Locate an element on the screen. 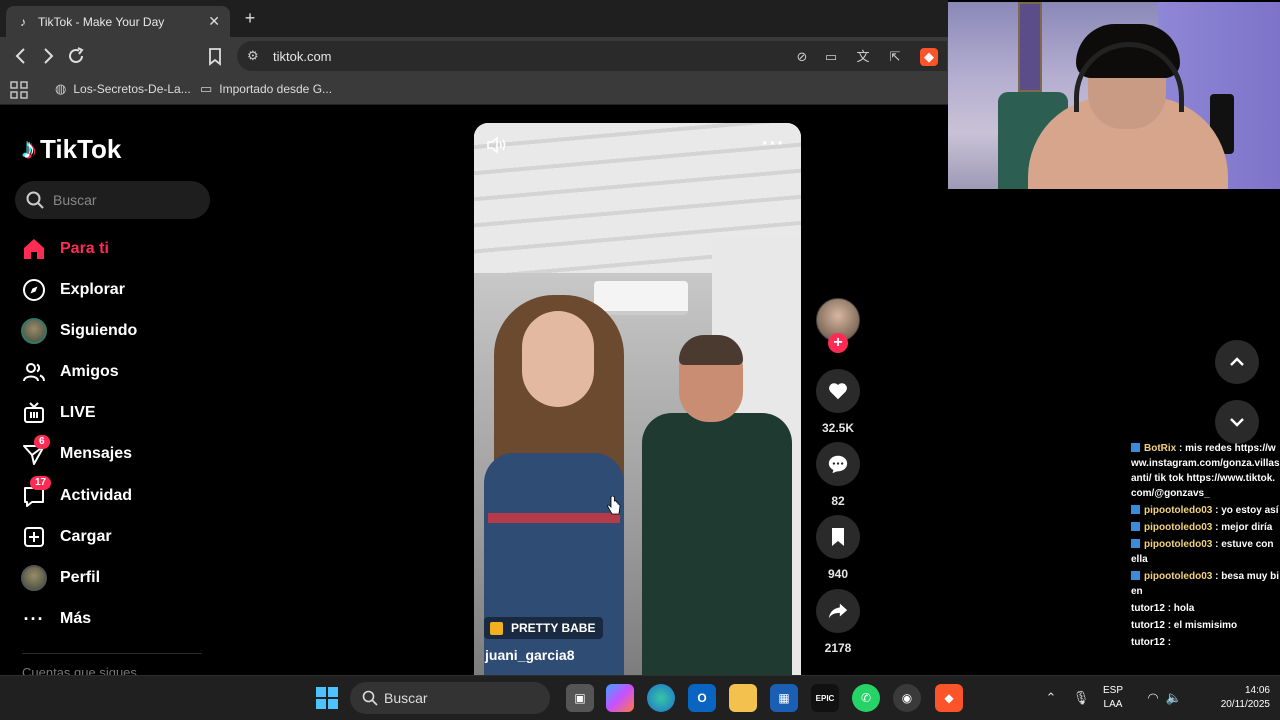 This screenshot has height=720, width=1280. comment-button is located at coordinates (838, 464).